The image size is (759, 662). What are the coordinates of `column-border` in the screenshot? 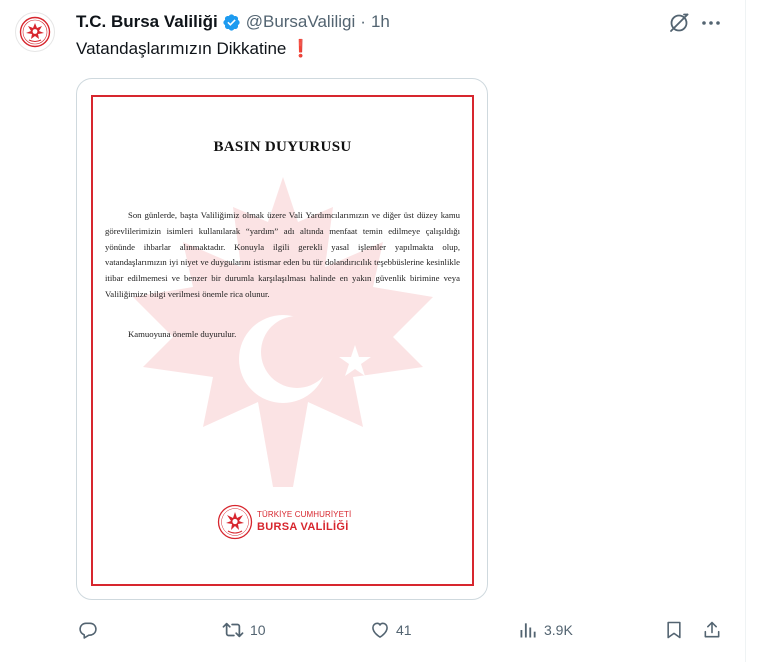 It's located at (745, 331).